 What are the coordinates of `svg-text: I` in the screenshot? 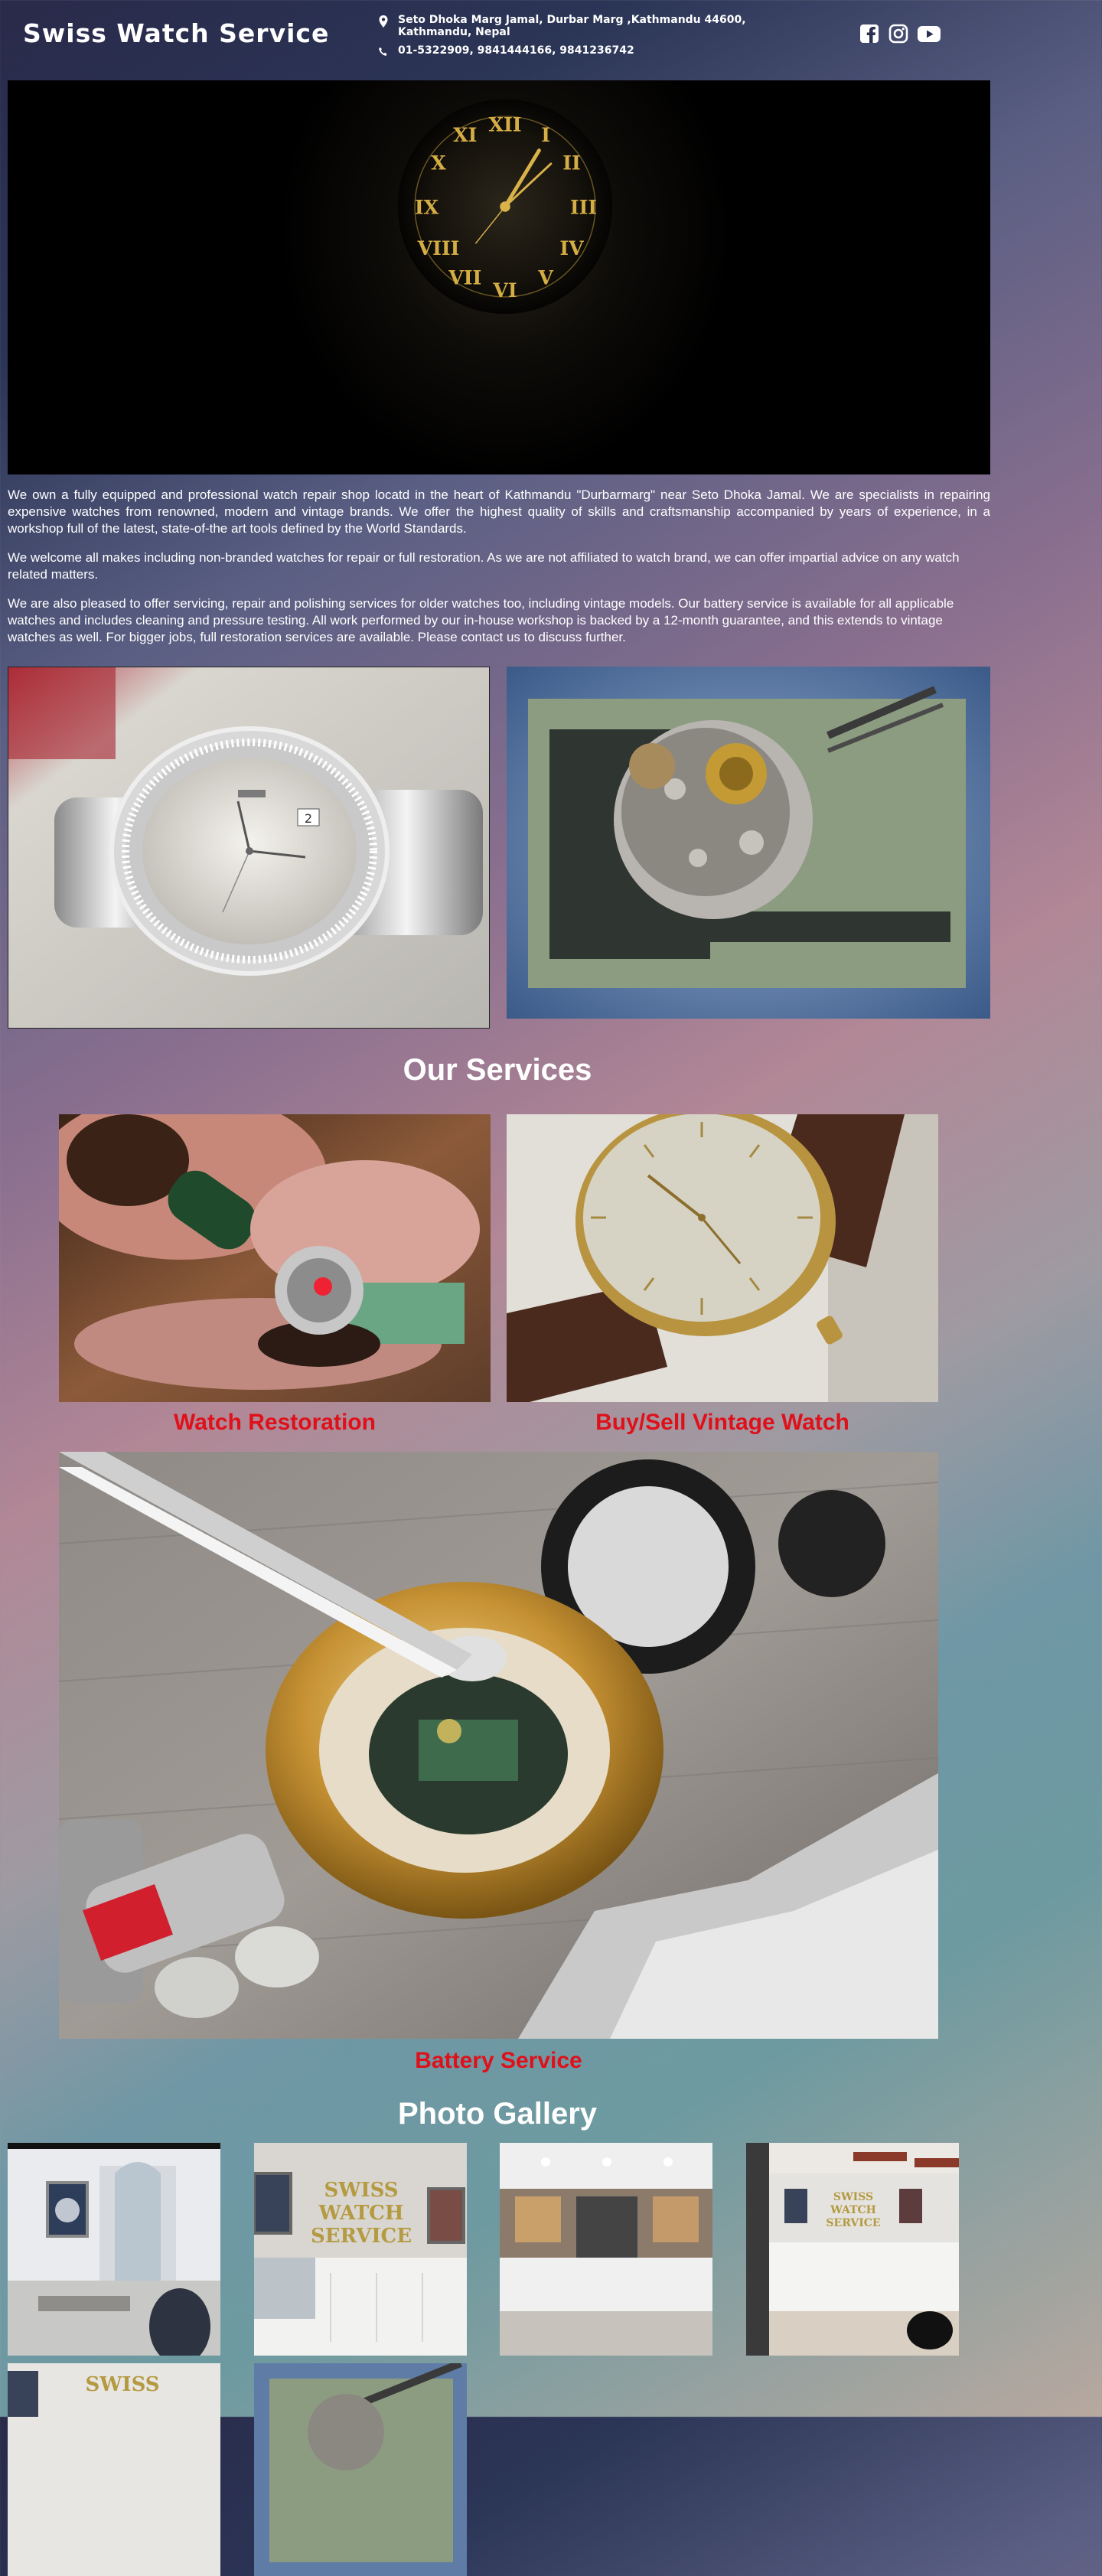 It's located at (545, 134).